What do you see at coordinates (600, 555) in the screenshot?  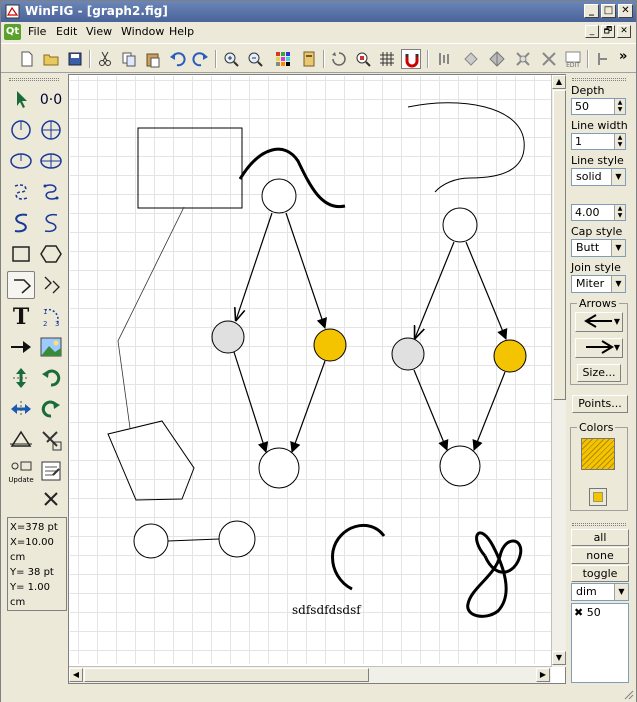 I see `depth-none-button: none` at bounding box center [600, 555].